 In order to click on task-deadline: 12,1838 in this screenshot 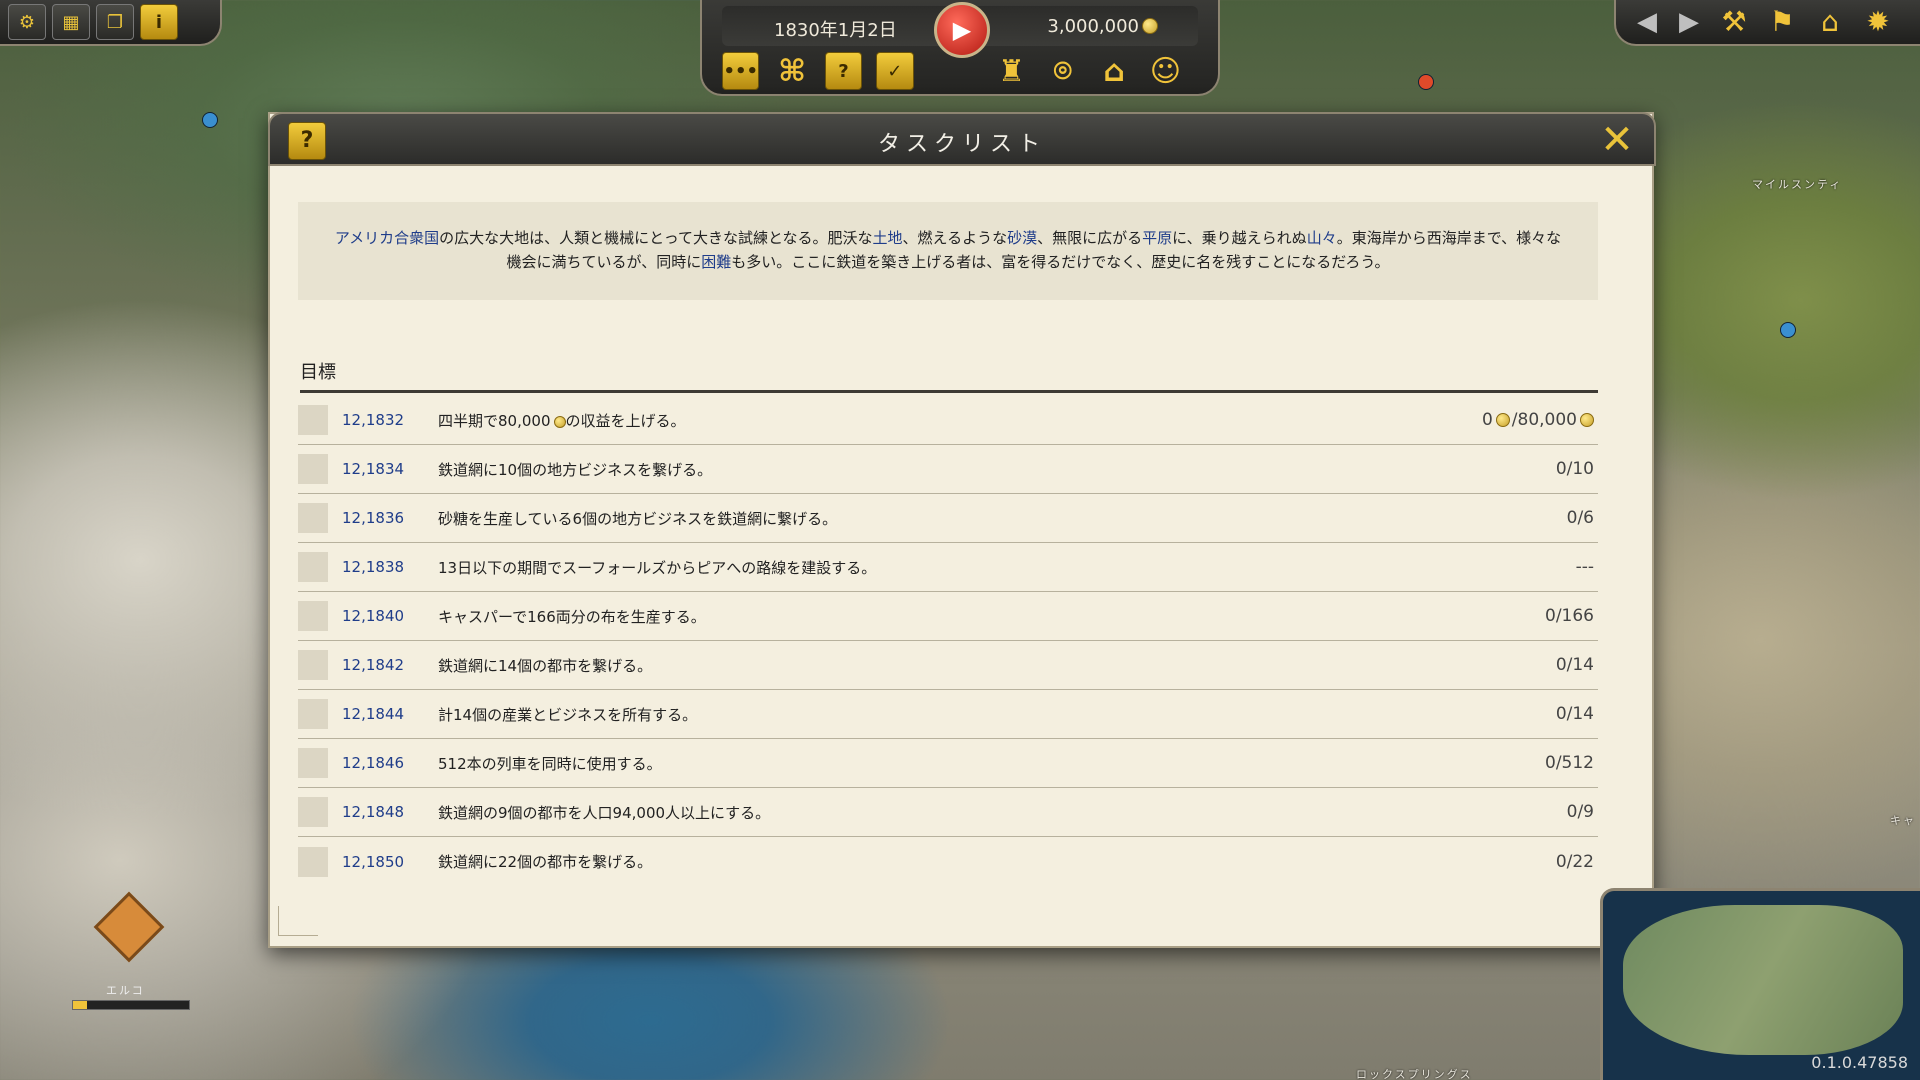, I will do `click(373, 567)`.